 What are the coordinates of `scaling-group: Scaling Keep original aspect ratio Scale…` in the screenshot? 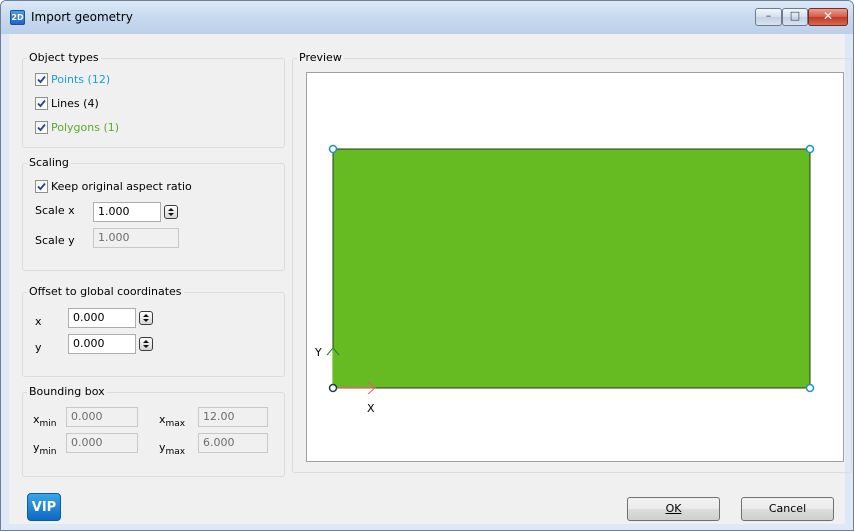 It's located at (153, 213).